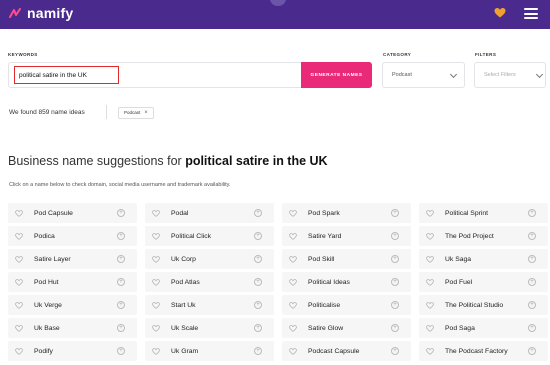 The image size is (550, 365). I want to click on close-icon: ×, so click(146, 113).